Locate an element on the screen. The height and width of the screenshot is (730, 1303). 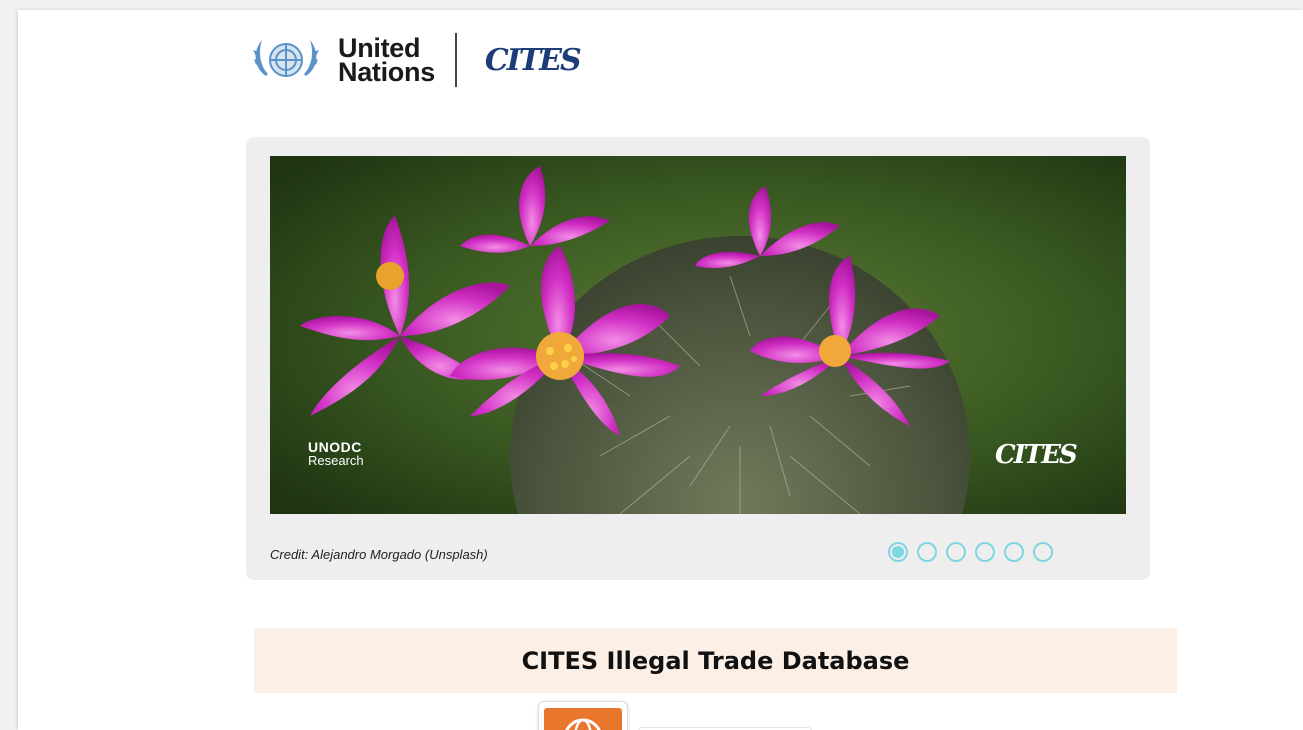
un-wordmark-line2: Nations is located at coordinates (386, 72).